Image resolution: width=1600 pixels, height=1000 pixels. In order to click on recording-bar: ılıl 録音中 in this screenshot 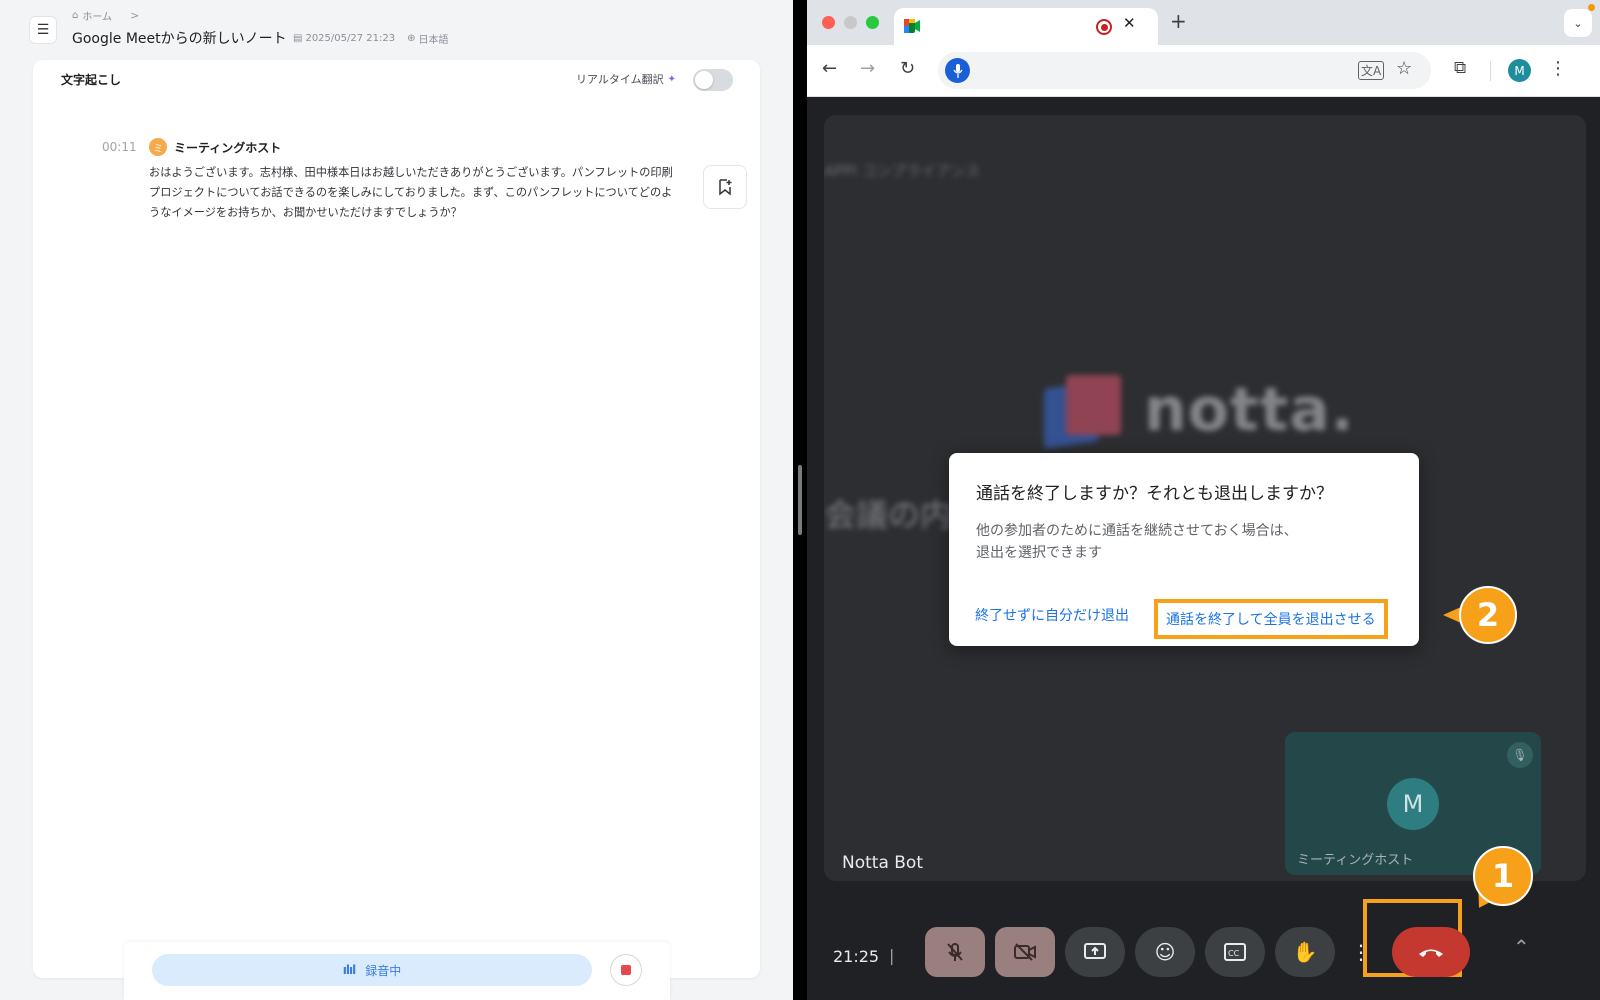, I will do `click(397, 971)`.